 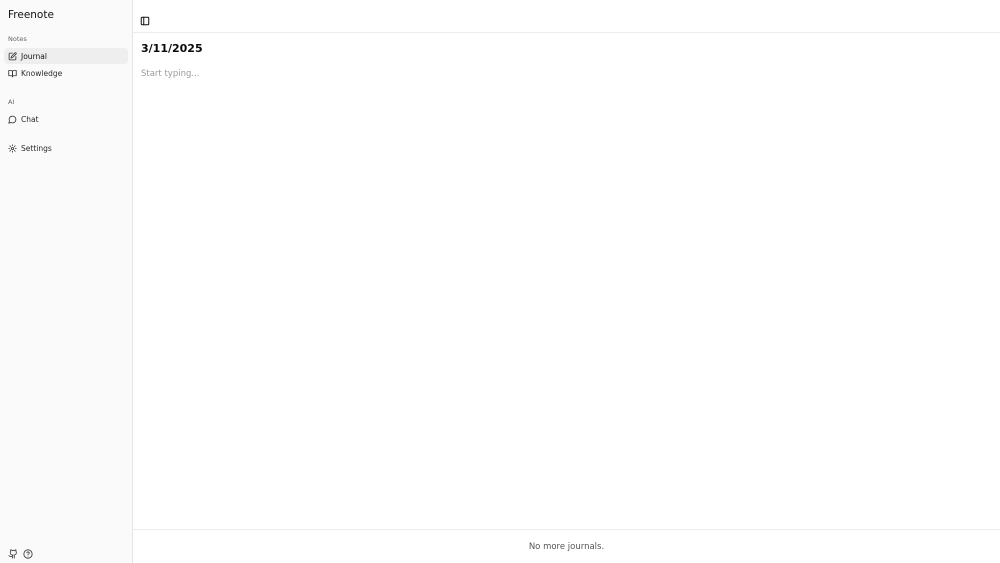 What do you see at coordinates (12, 73) in the screenshot?
I see `book-icon` at bounding box center [12, 73].